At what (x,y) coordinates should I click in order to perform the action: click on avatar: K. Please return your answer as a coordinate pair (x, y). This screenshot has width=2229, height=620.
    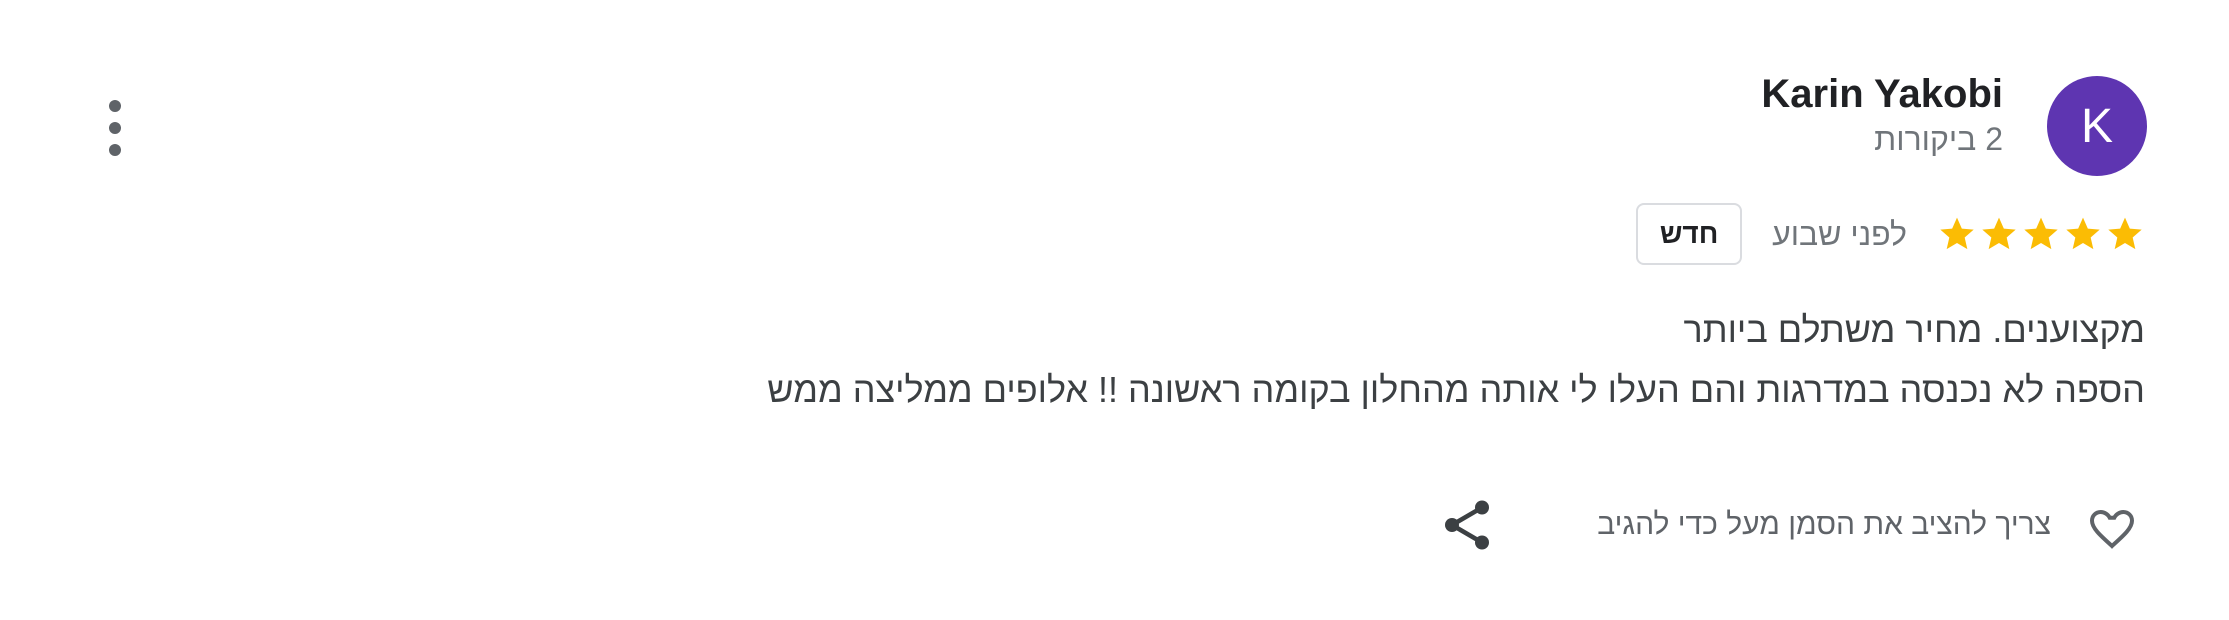
    Looking at the image, I should click on (2097, 126).